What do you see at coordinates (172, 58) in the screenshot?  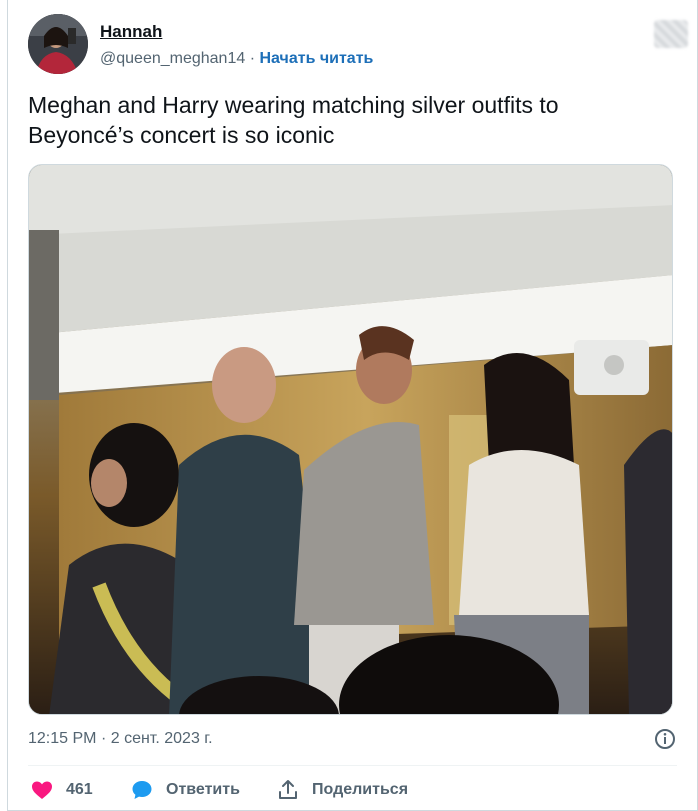 I see `user-handle: @queen_meghan14` at bounding box center [172, 58].